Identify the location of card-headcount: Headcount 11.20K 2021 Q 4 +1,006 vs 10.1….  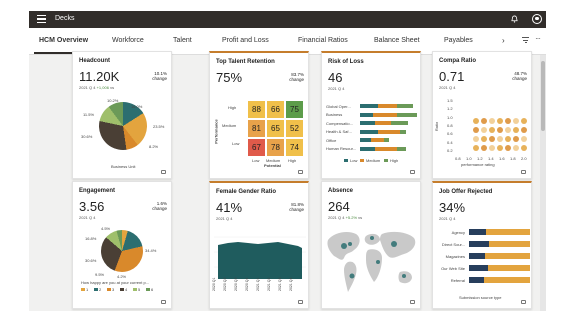
(122, 115).